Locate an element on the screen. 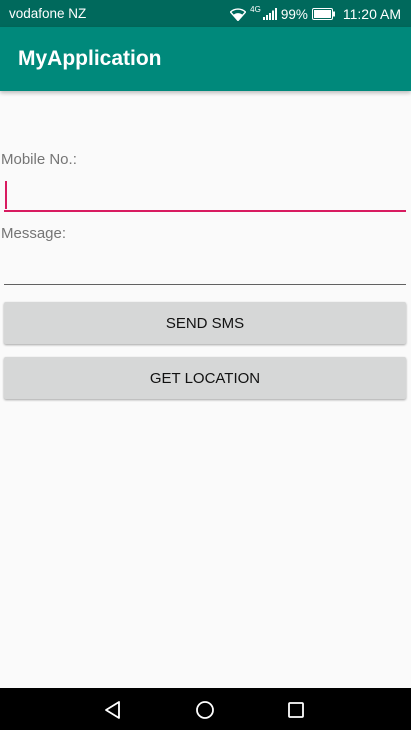 Image resolution: width=411 pixels, height=730 pixels. navigation-bar is located at coordinates (205, 709).